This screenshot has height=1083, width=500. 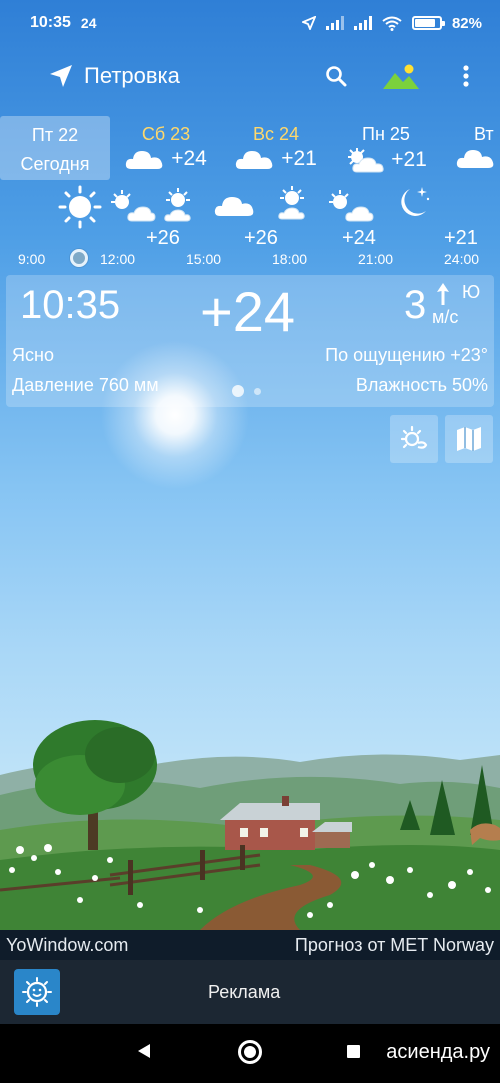 What do you see at coordinates (55, 148) in the screenshot?
I see `day-today: Пт 22 Сегодня` at bounding box center [55, 148].